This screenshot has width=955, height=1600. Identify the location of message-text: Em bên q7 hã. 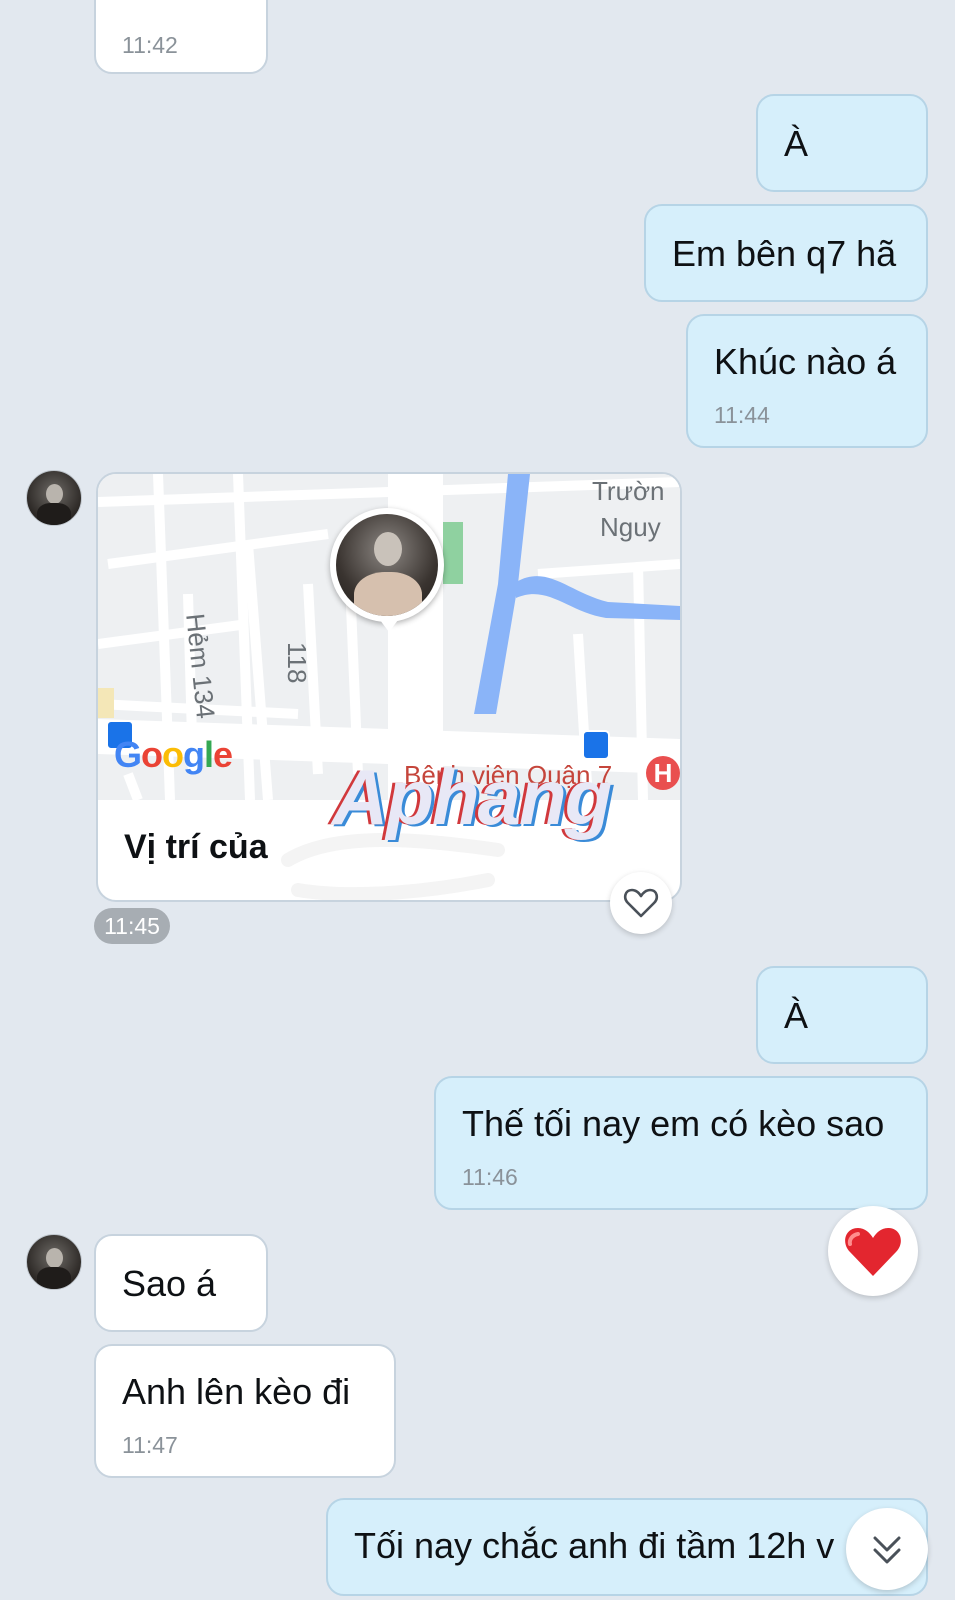
(784, 253).